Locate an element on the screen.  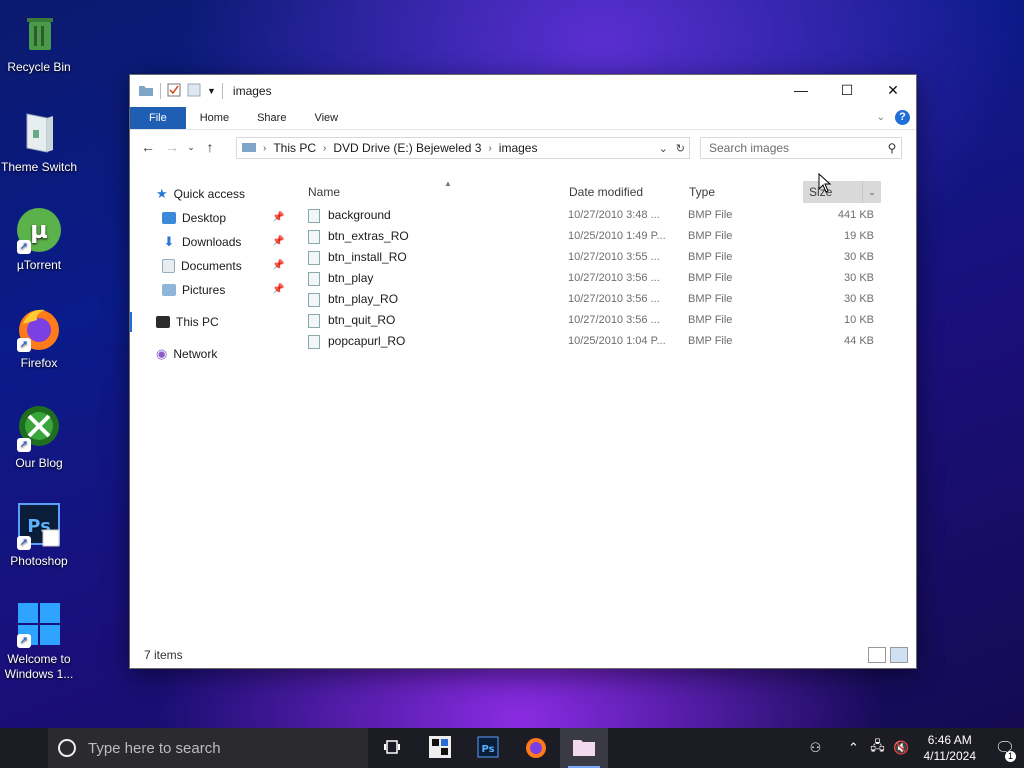
desktop-icon-our-blog: ➚ Our Blog is located at coordinates (39, 437).